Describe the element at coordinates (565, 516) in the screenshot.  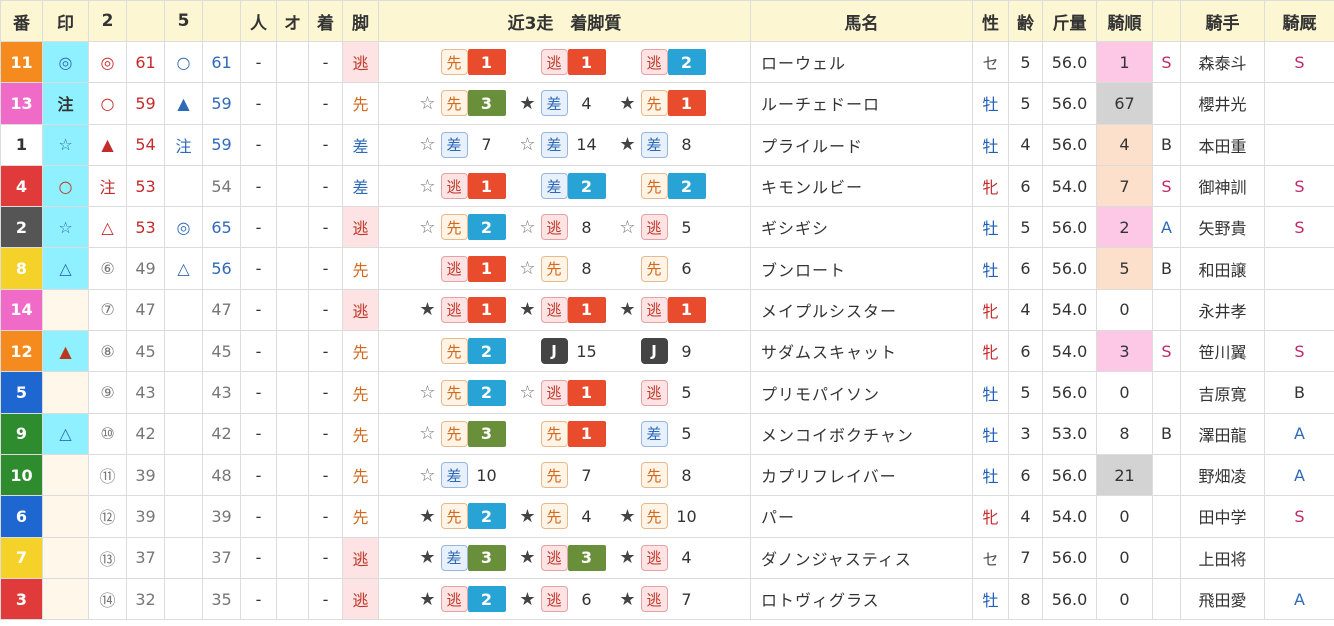
I see `recent-race-2: ★ 先 4` at that location.